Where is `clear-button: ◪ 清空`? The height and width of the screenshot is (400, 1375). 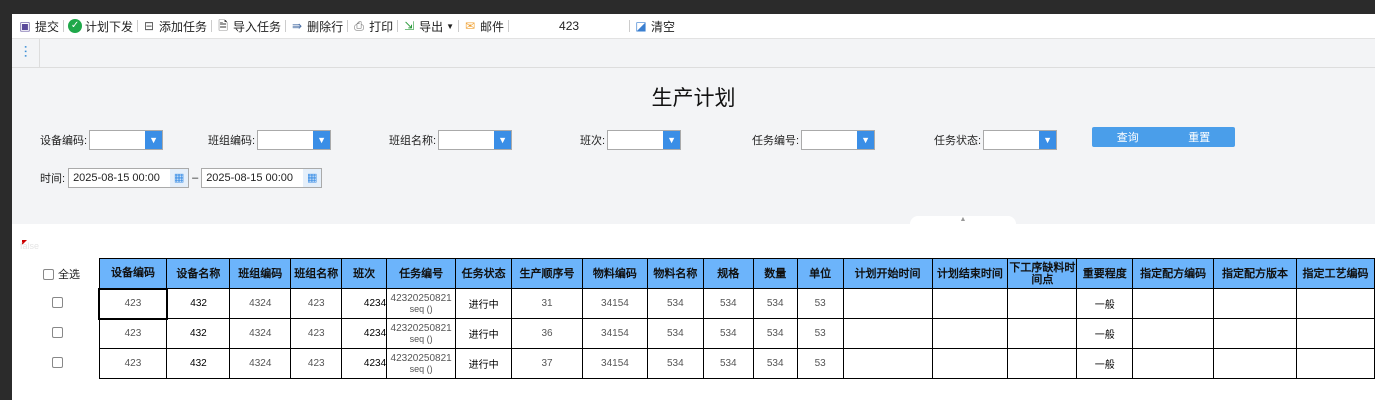
clear-button: ◪ 清空 is located at coordinates (654, 26).